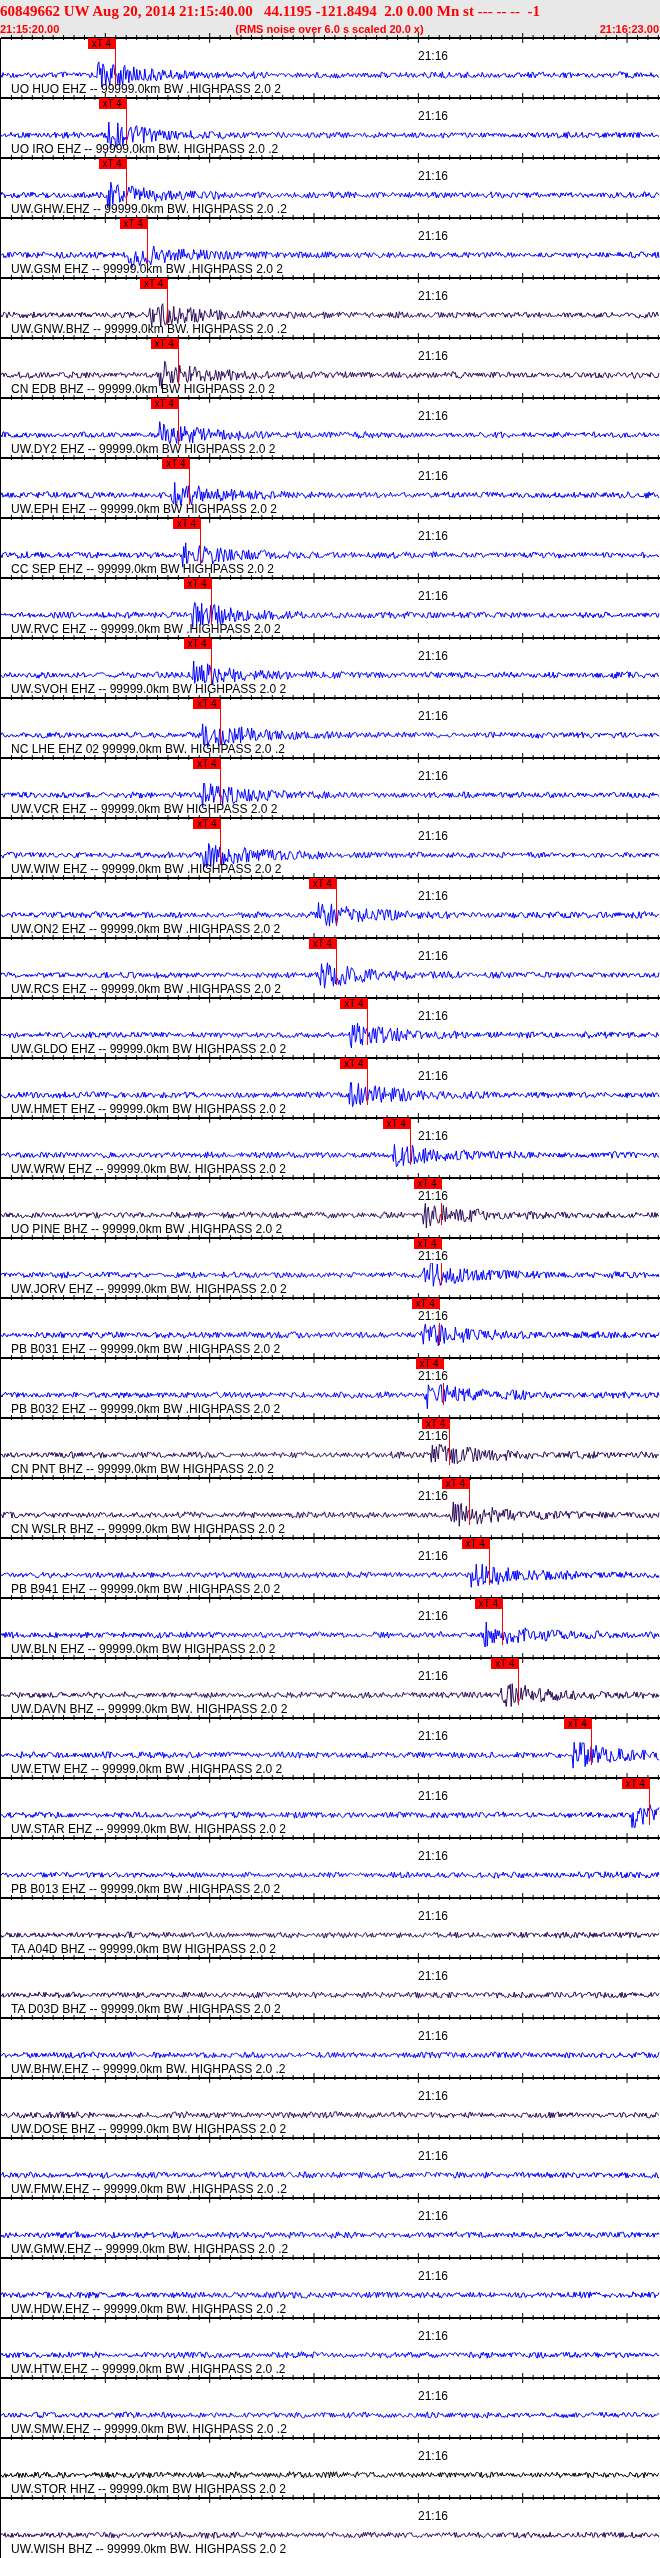 This screenshot has width=660, height=2558. I want to click on channel-label: UW.GHW.EHZ -- 99999.0km BW. HIGHPASS 2.0 .2, so click(149, 209).